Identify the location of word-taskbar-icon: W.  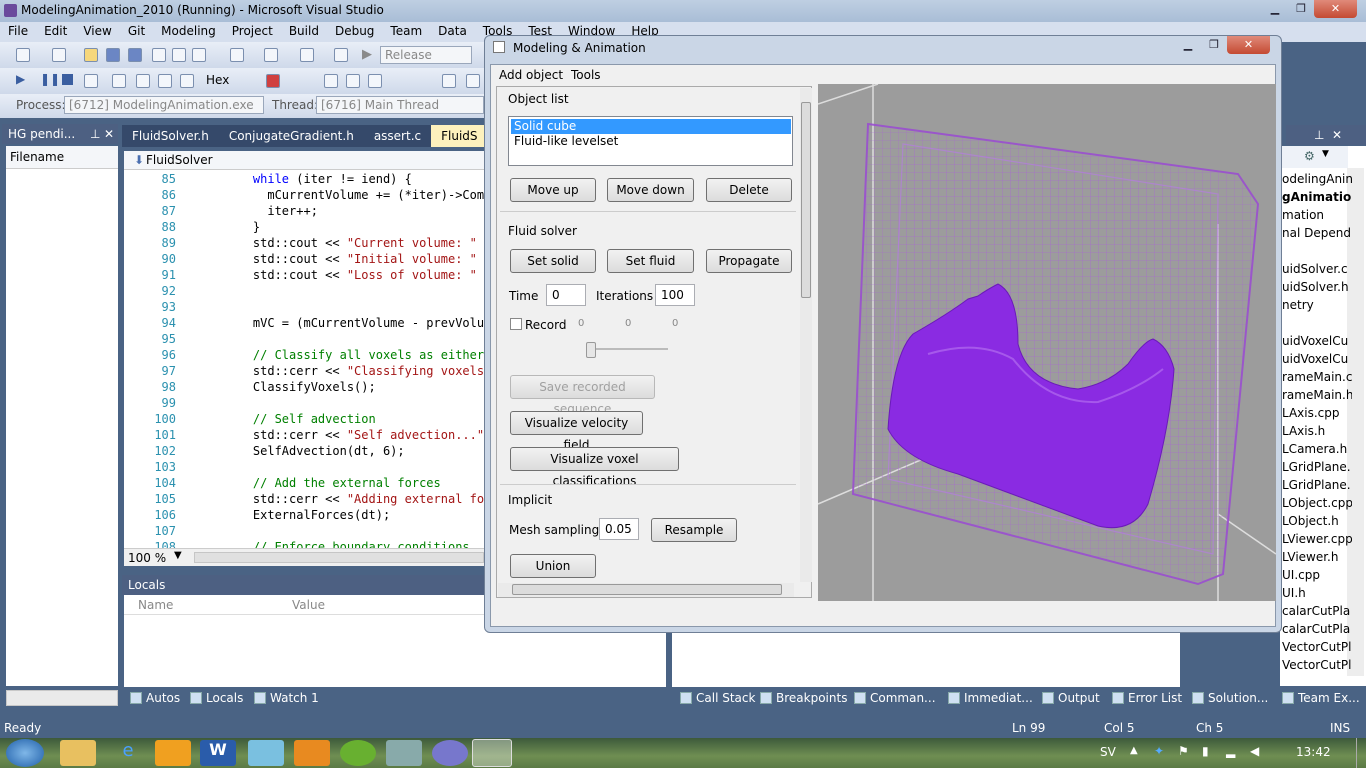
(218, 753).